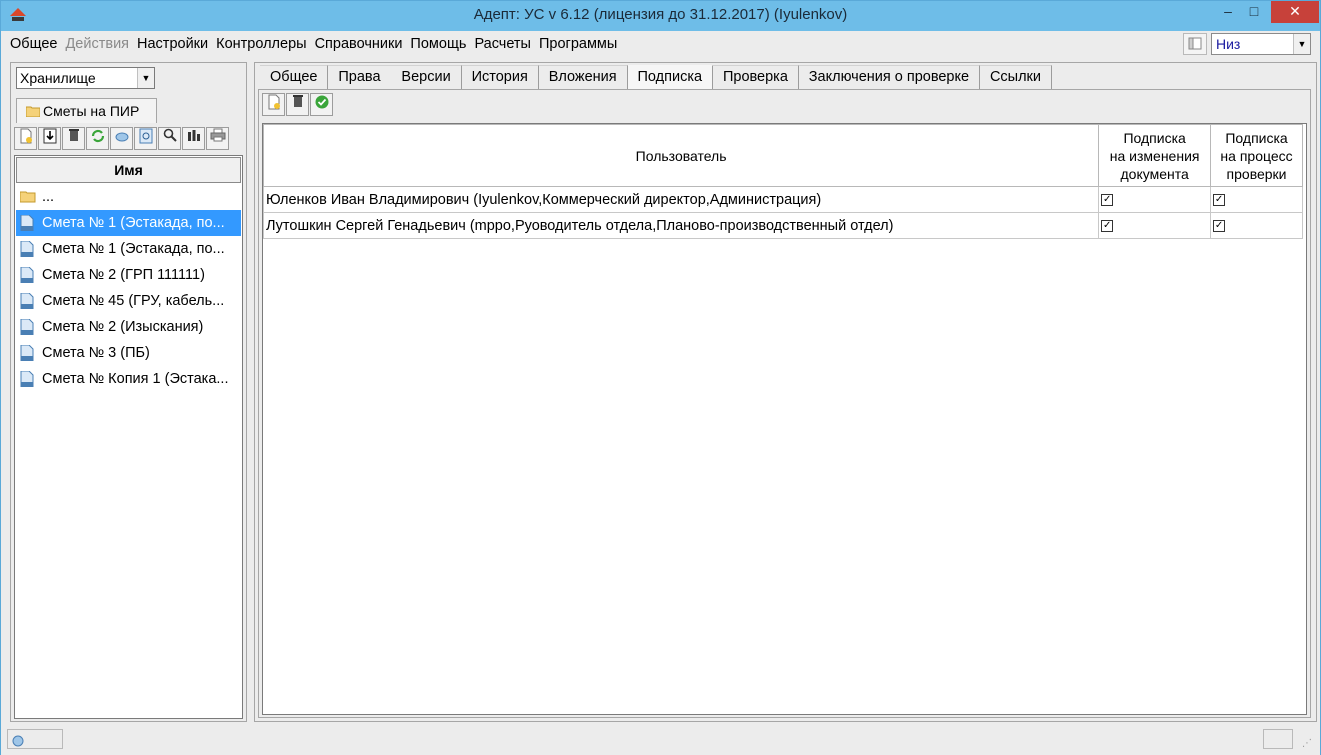 The width and height of the screenshot is (1321, 755). Describe the element at coordinates (58, 78) in the screenshot. I see `storage-select-value: Хранилище` at that location.